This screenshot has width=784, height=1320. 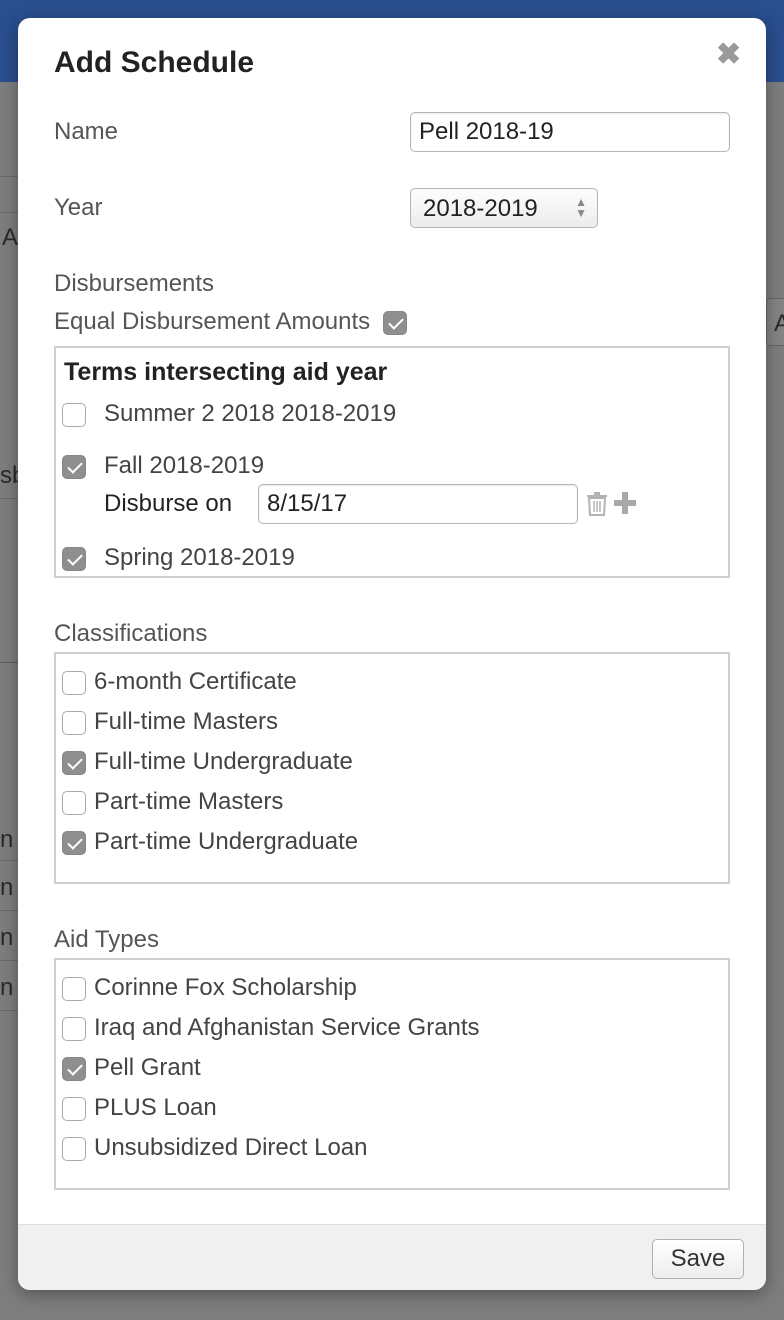 I want to click on term-label: Summer 2 2018 2018-2019, so click(x=250, y=413).